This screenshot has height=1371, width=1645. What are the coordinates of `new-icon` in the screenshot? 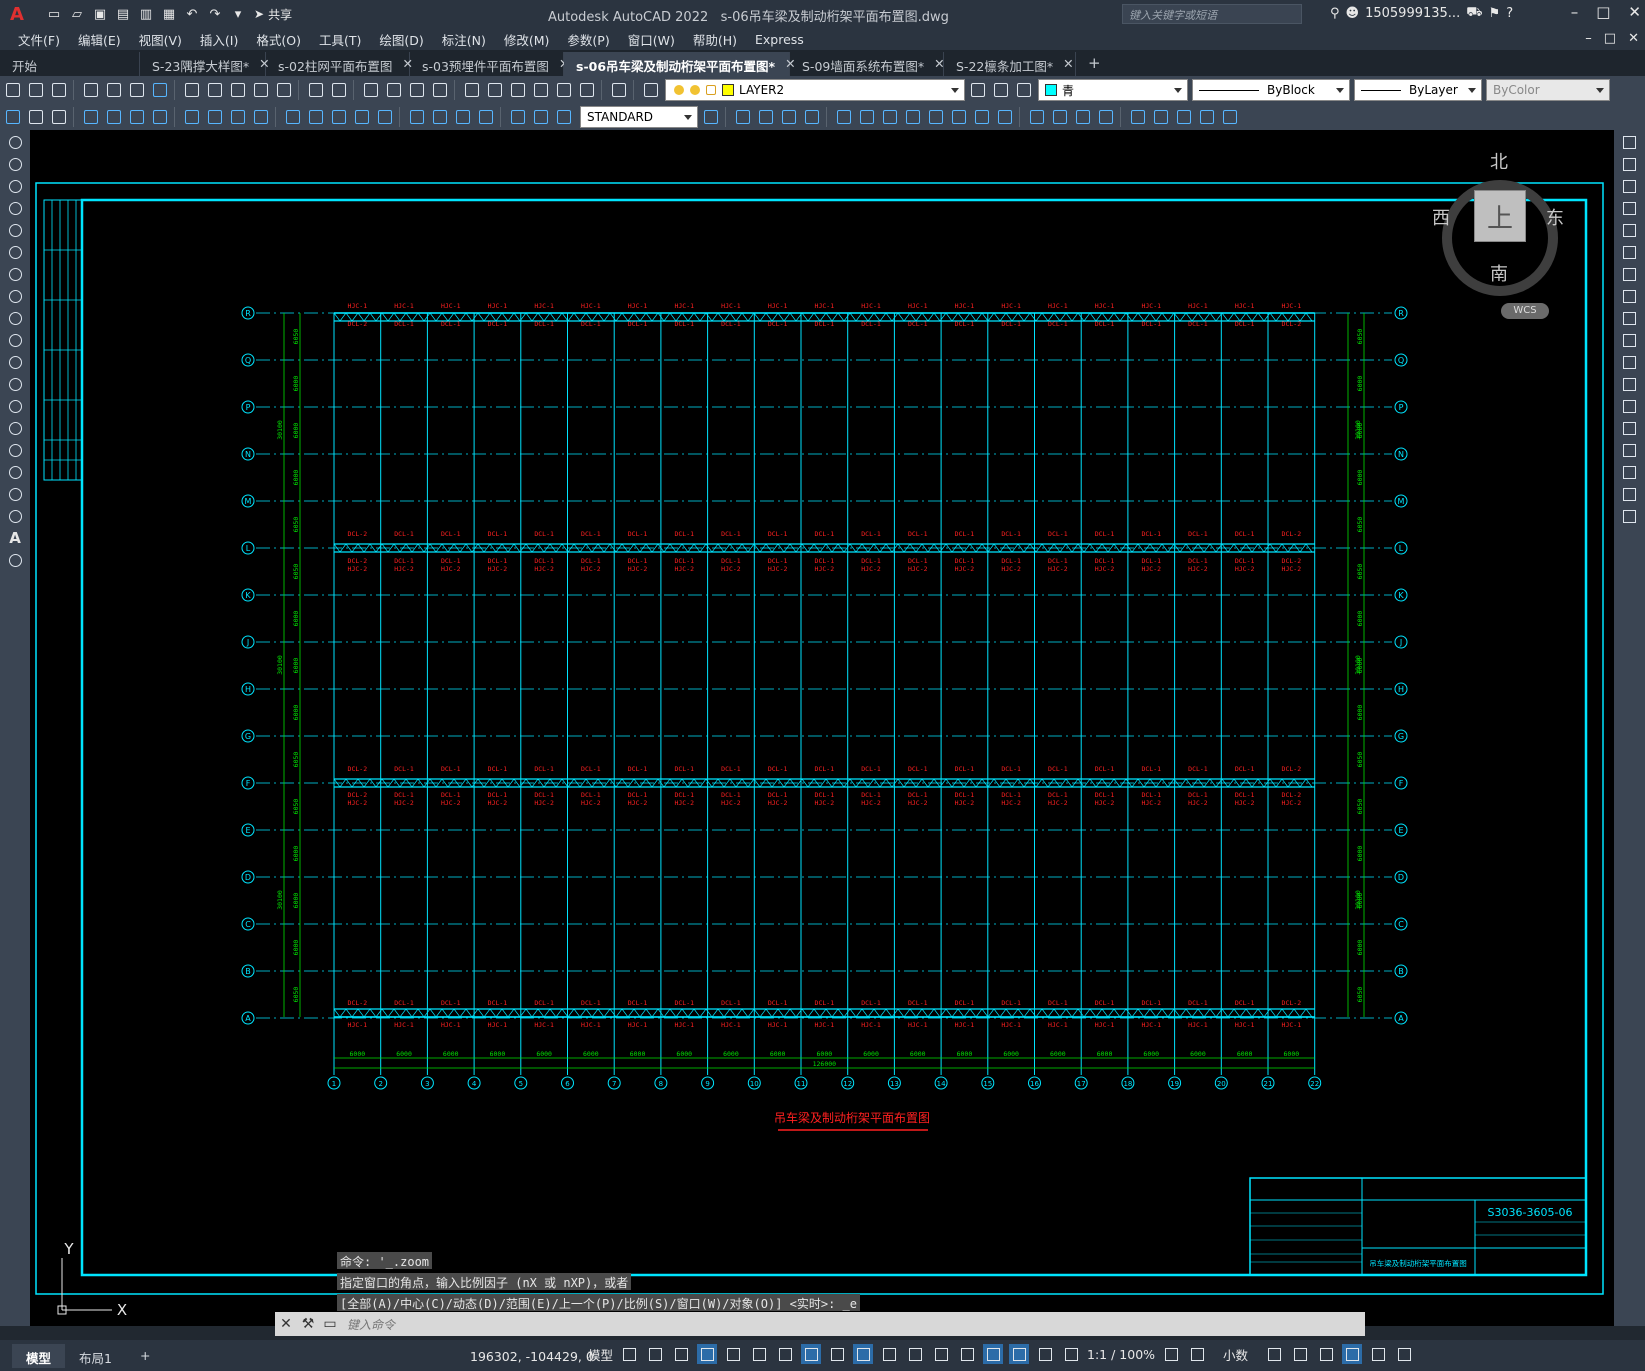 It's located at (13, 90).